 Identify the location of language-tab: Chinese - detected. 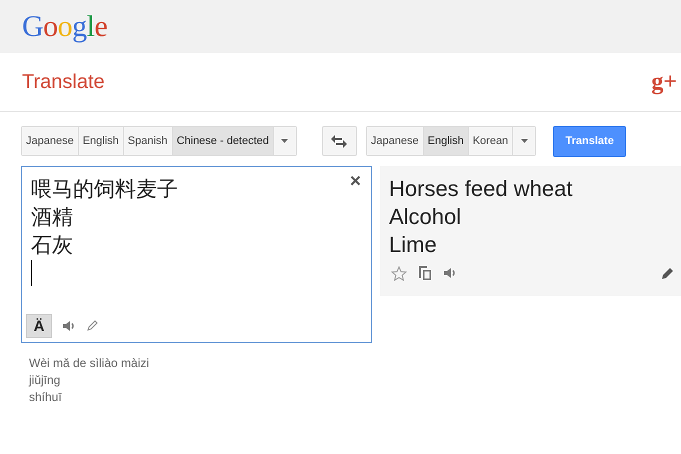
(223, 141).